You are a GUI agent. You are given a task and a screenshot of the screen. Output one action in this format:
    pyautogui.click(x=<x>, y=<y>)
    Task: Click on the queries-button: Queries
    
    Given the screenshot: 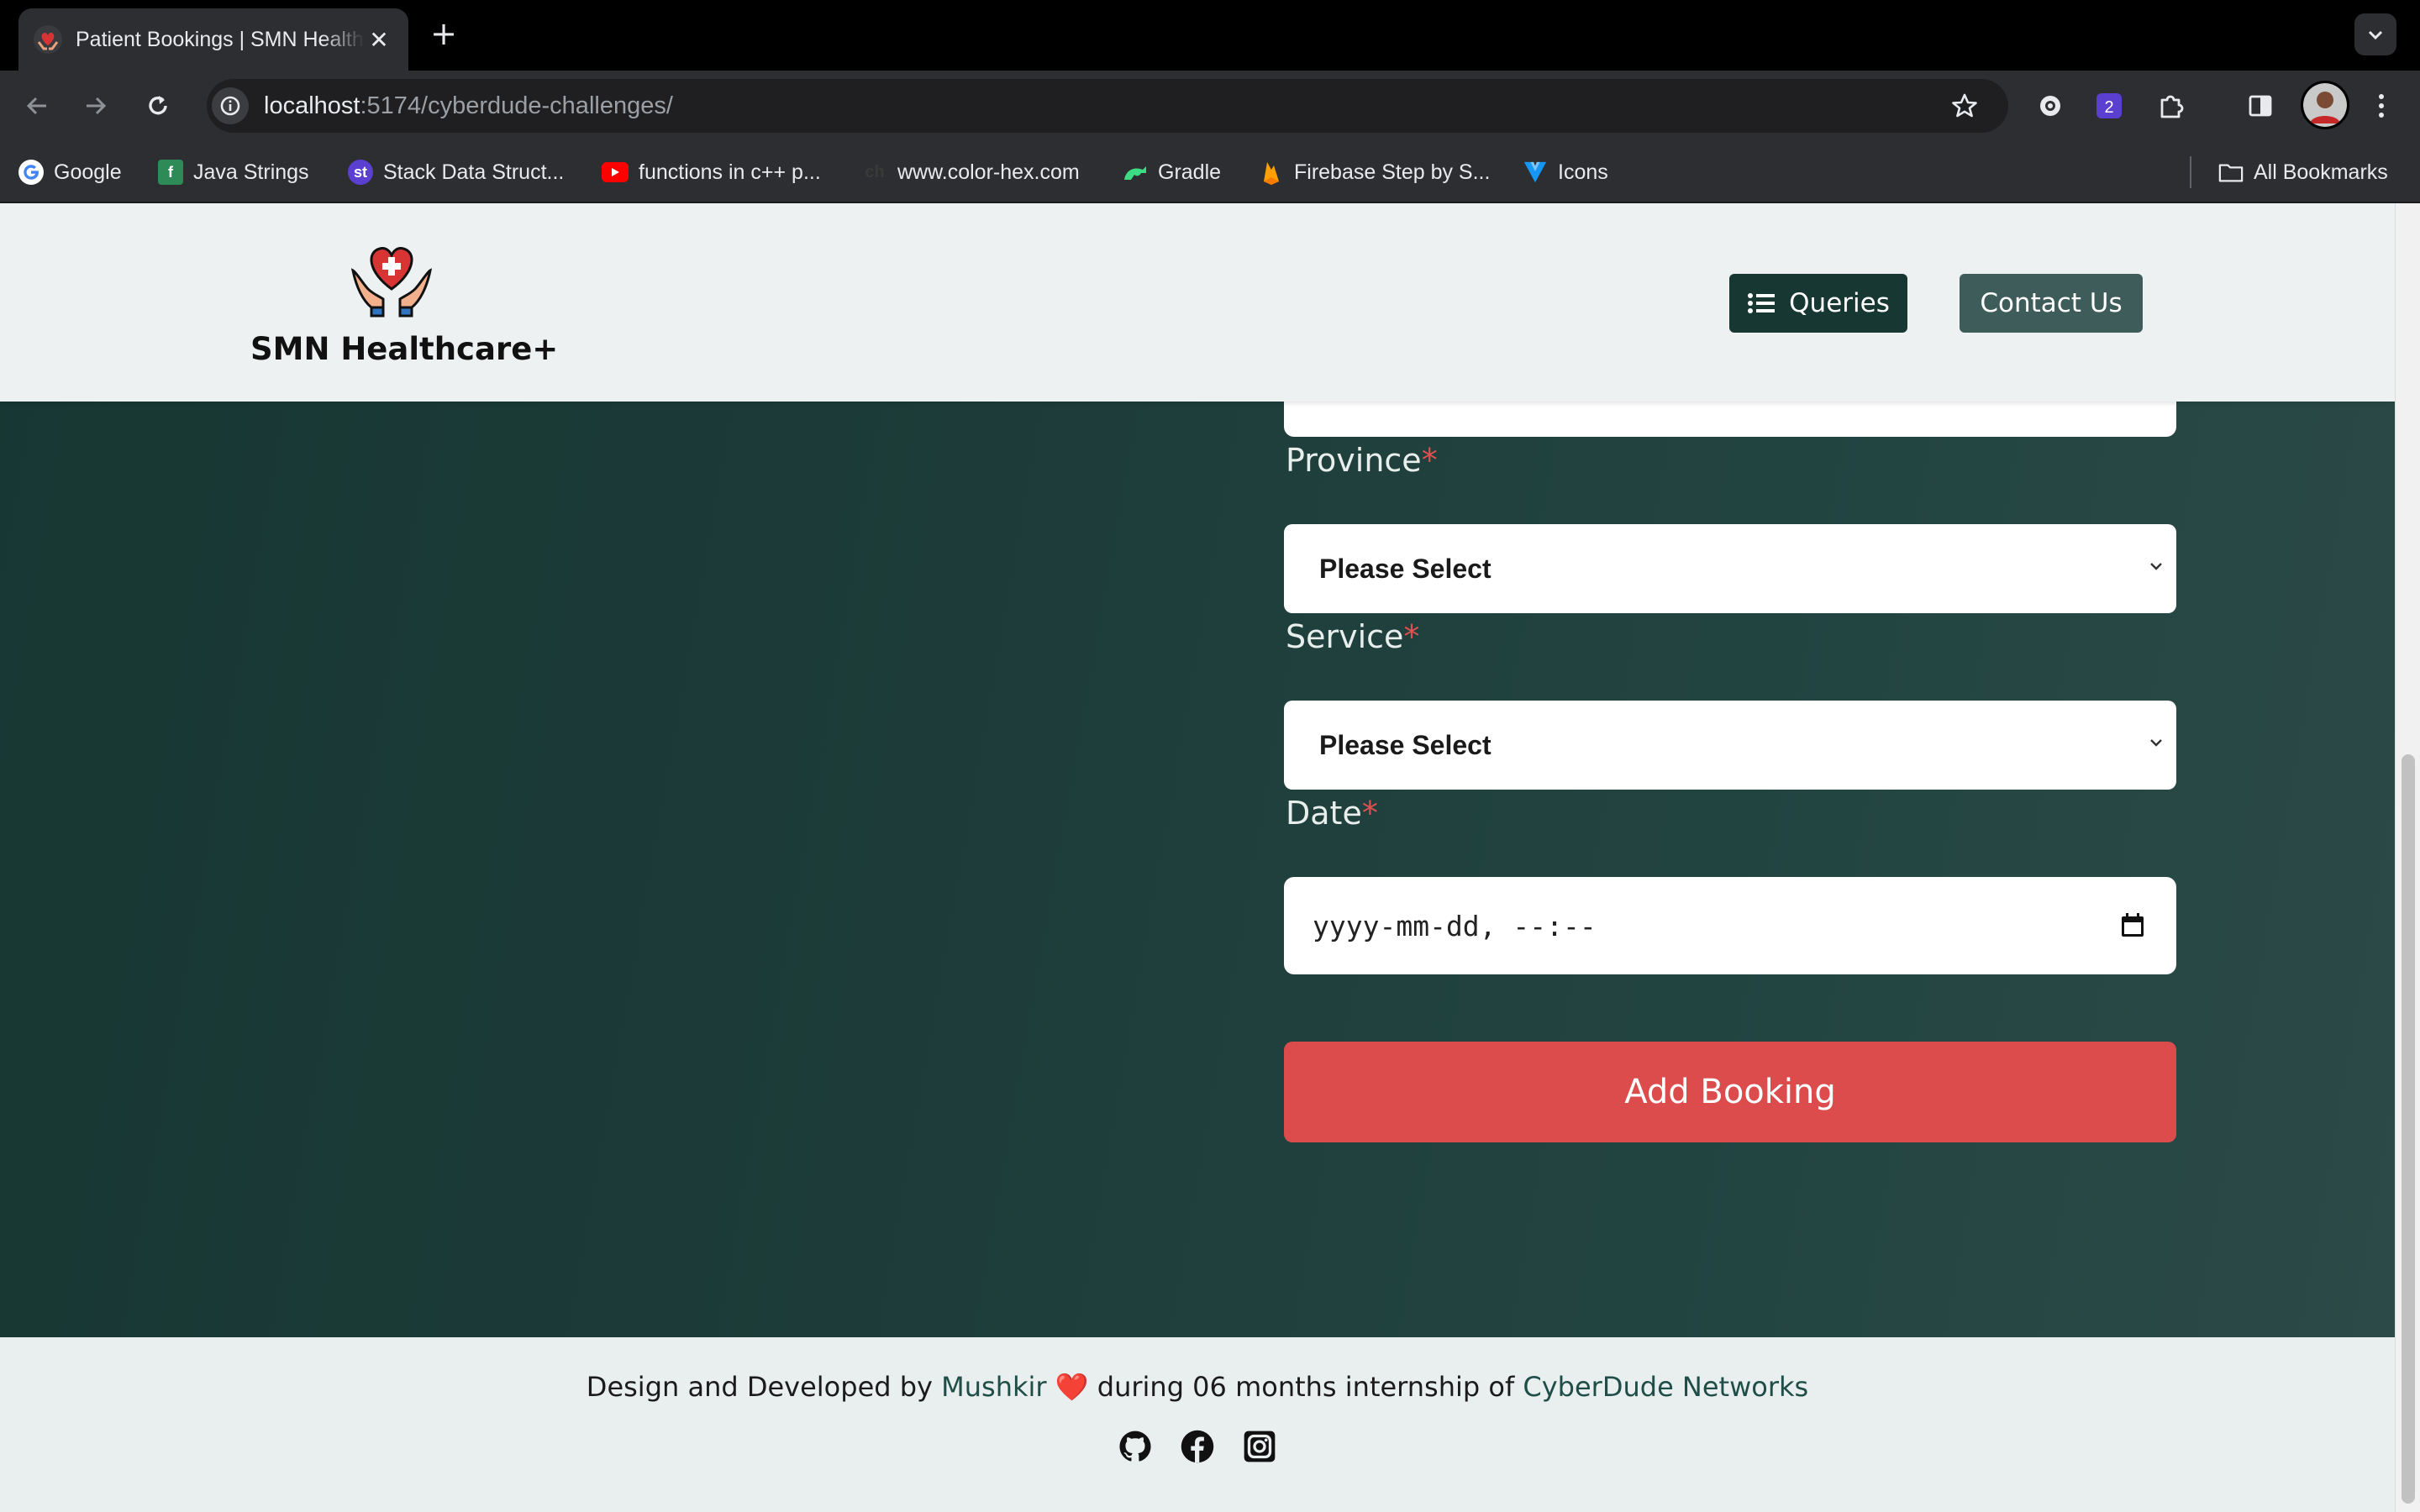 What is the action you would take?
    pyautogui.click(x=1818, y=303)
    